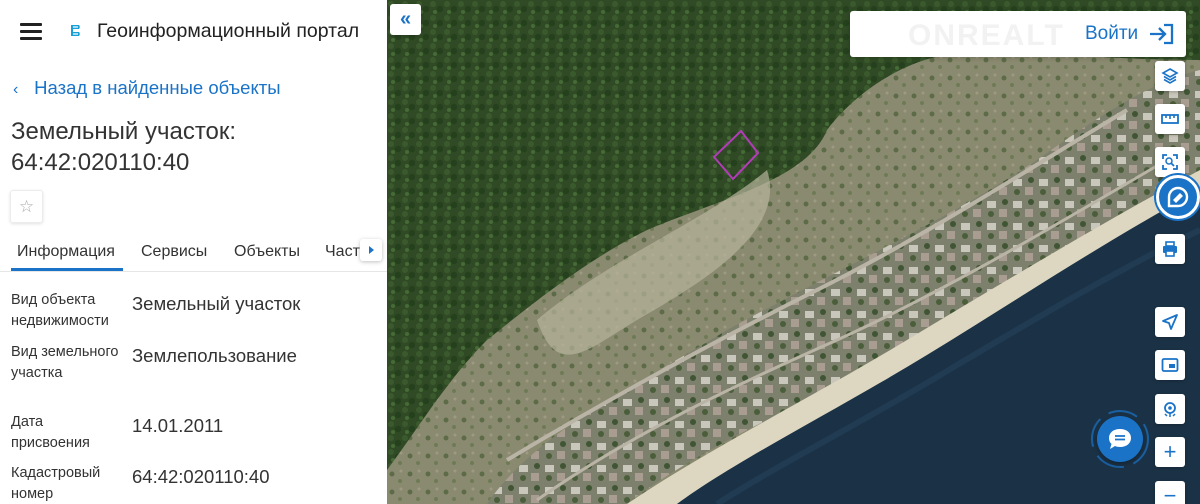 The image size is (1200, 504). I want to click on star-icon: ☆, so click(26, 206).